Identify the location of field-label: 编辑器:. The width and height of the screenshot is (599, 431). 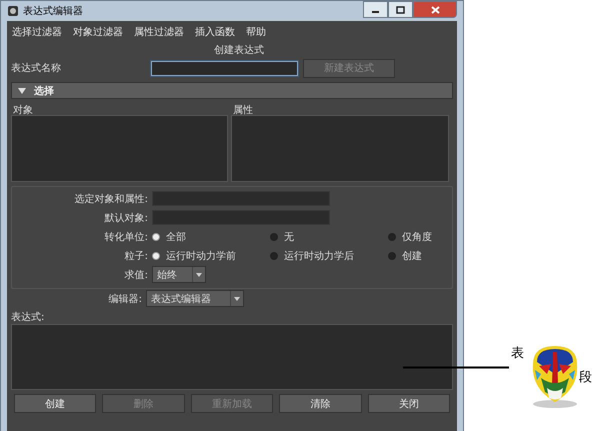
(125, 299).